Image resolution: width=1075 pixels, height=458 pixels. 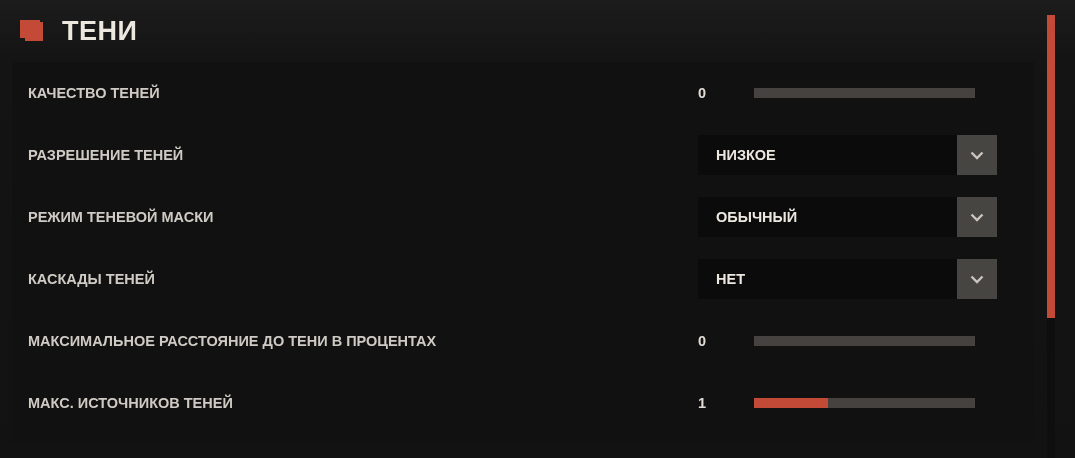 What do you see at coordinates (100, 31) in the screenshot?
I see `section-title: ТЕНИ` at bounding box center [100, 31].